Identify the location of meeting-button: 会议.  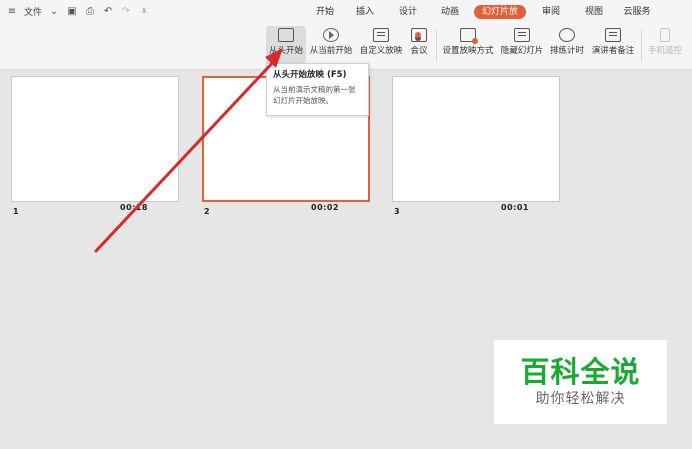
(419, 45).